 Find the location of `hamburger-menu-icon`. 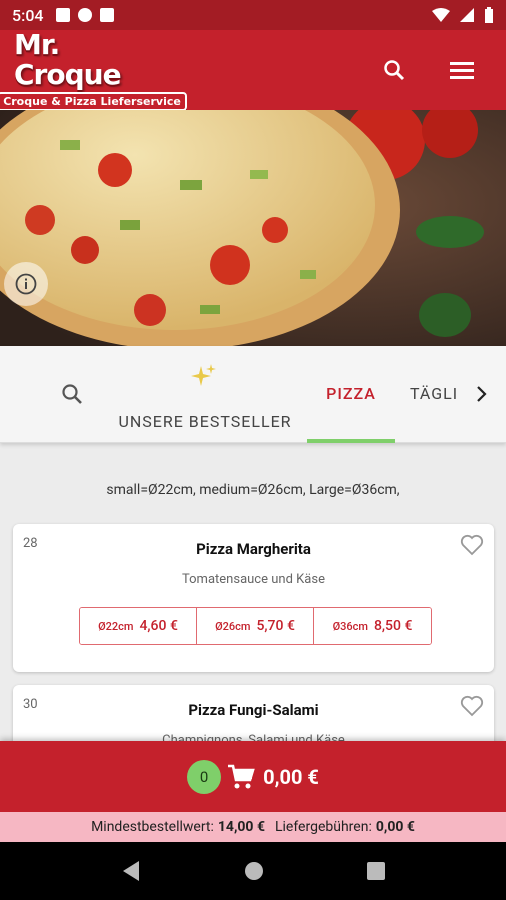

hamburger-menu-icon is located at coordinates (462, 70).